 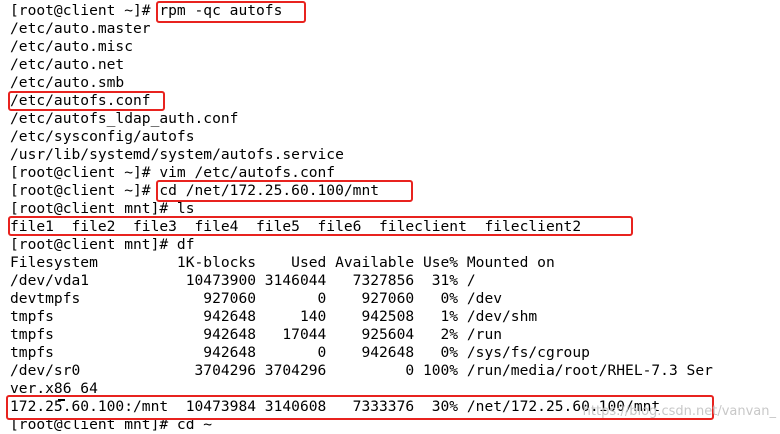 I want to click on terminal-line-7: /etc/autofs_ldap_auth.conf, so click(x=124, y=118).